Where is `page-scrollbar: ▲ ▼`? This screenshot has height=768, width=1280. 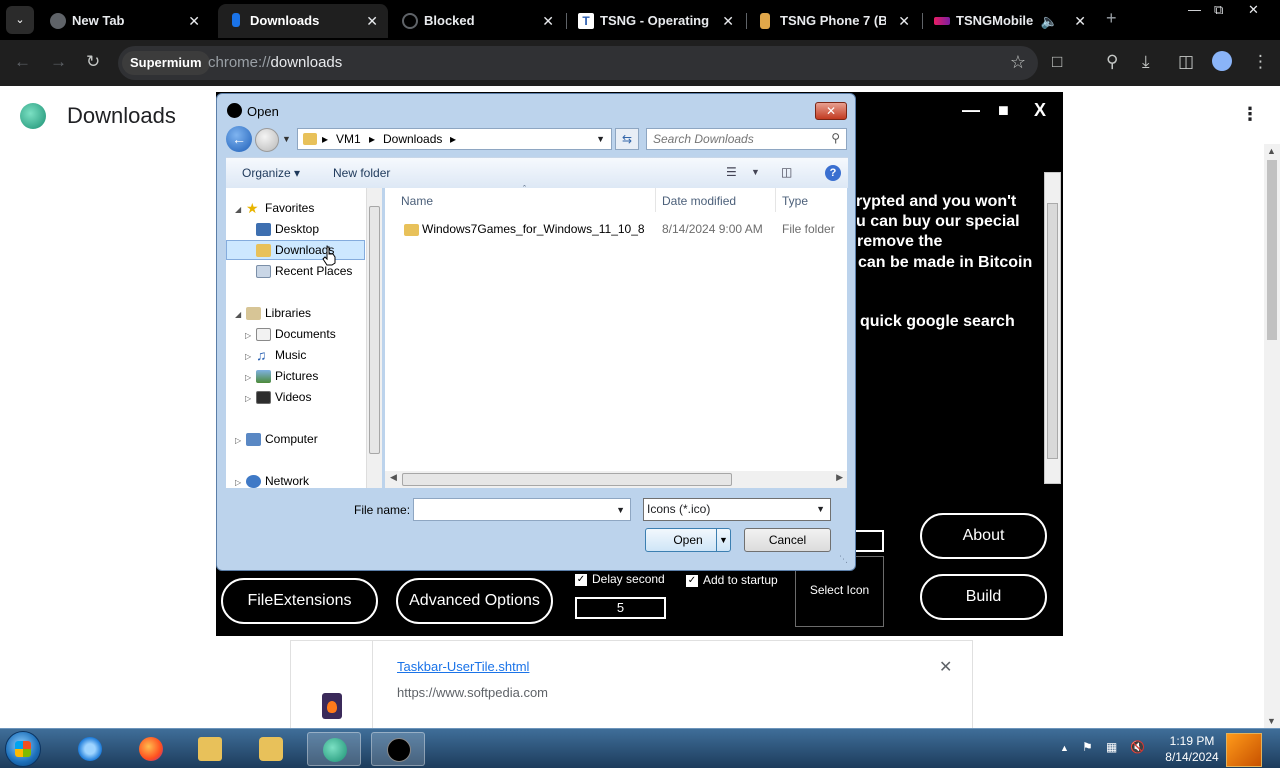
page-scrollbar: ▲ ▼ is located at coordinates (1272, 436).